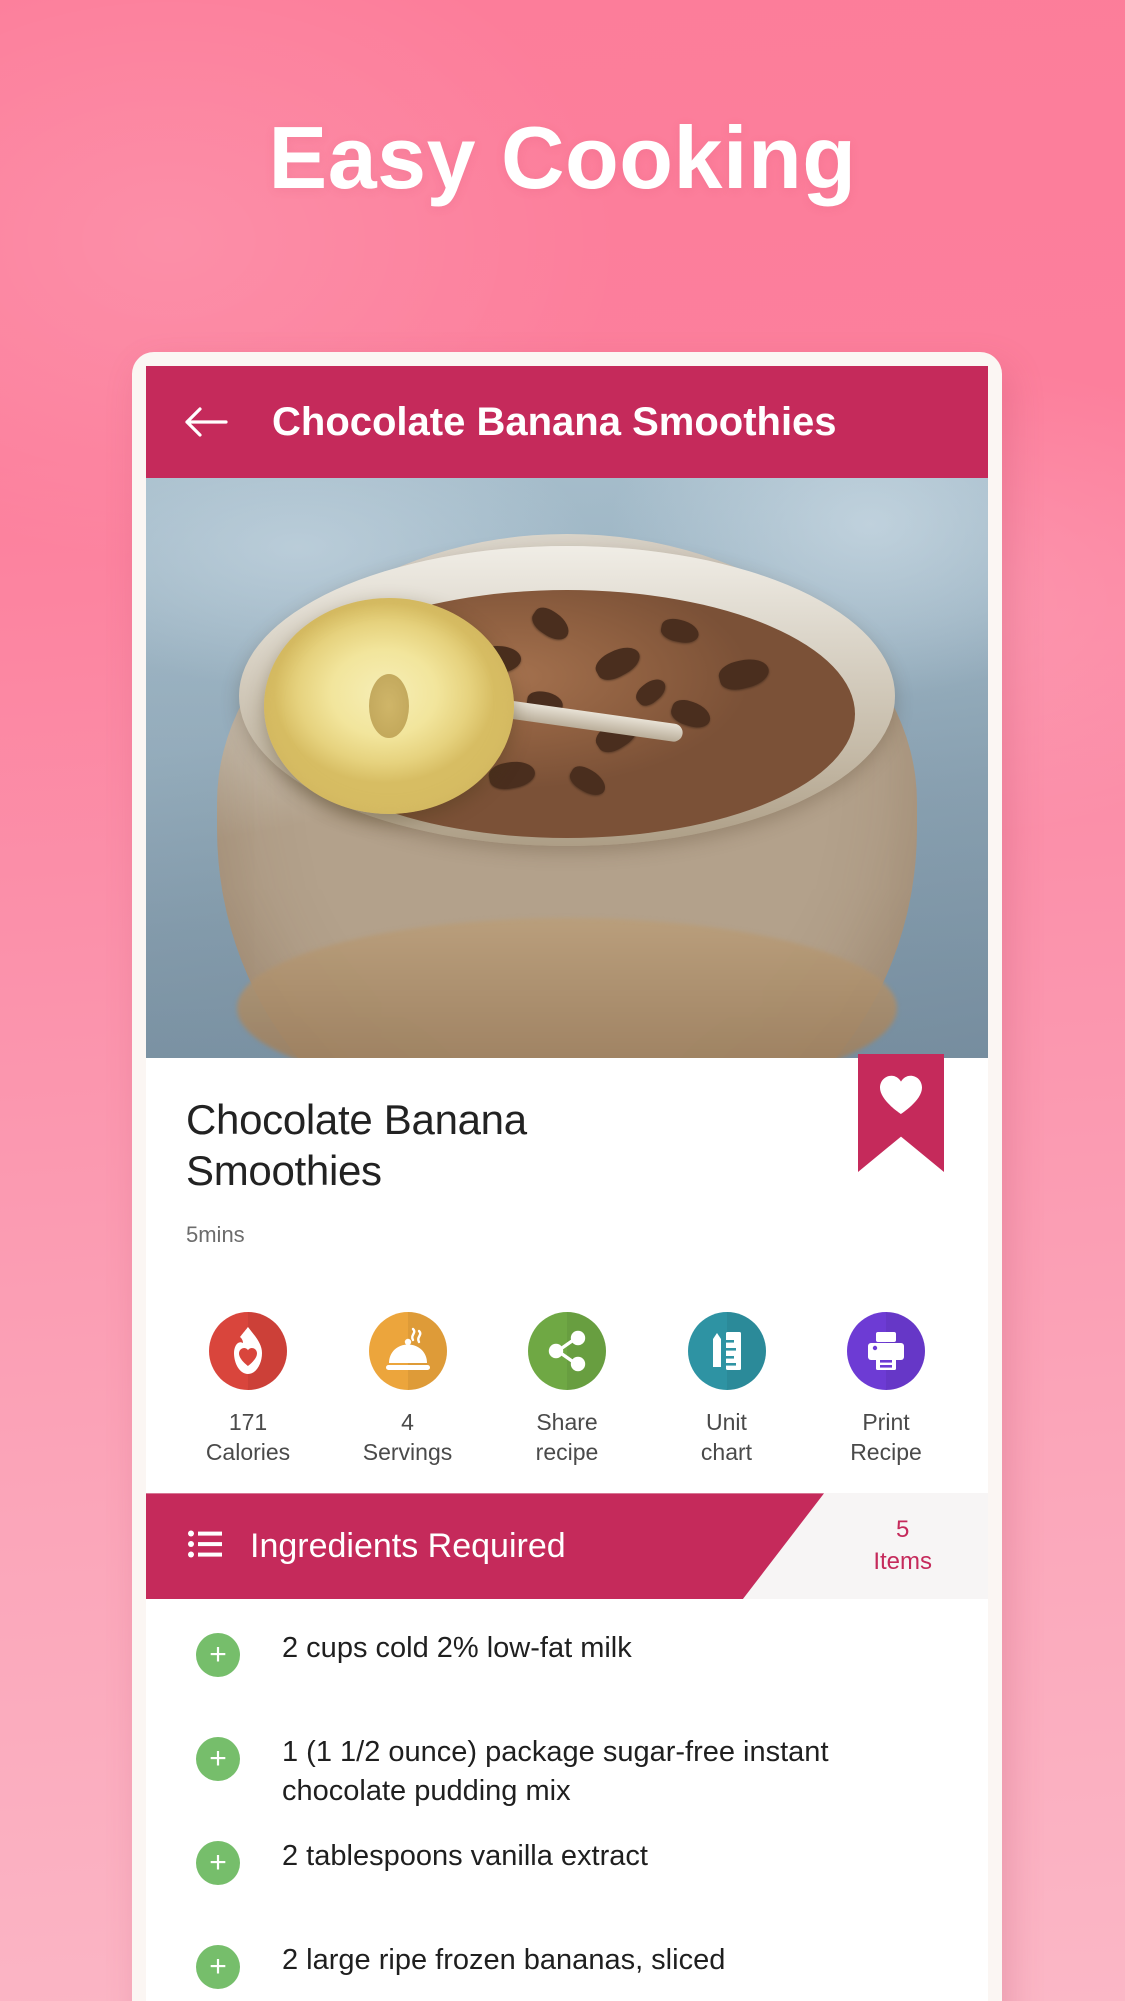 Image resolution: width=1125 pixels, height=2001 pixels. Describe the element at coordinates (389, 706) in the screenshot. I see `banana-slice` at that location.